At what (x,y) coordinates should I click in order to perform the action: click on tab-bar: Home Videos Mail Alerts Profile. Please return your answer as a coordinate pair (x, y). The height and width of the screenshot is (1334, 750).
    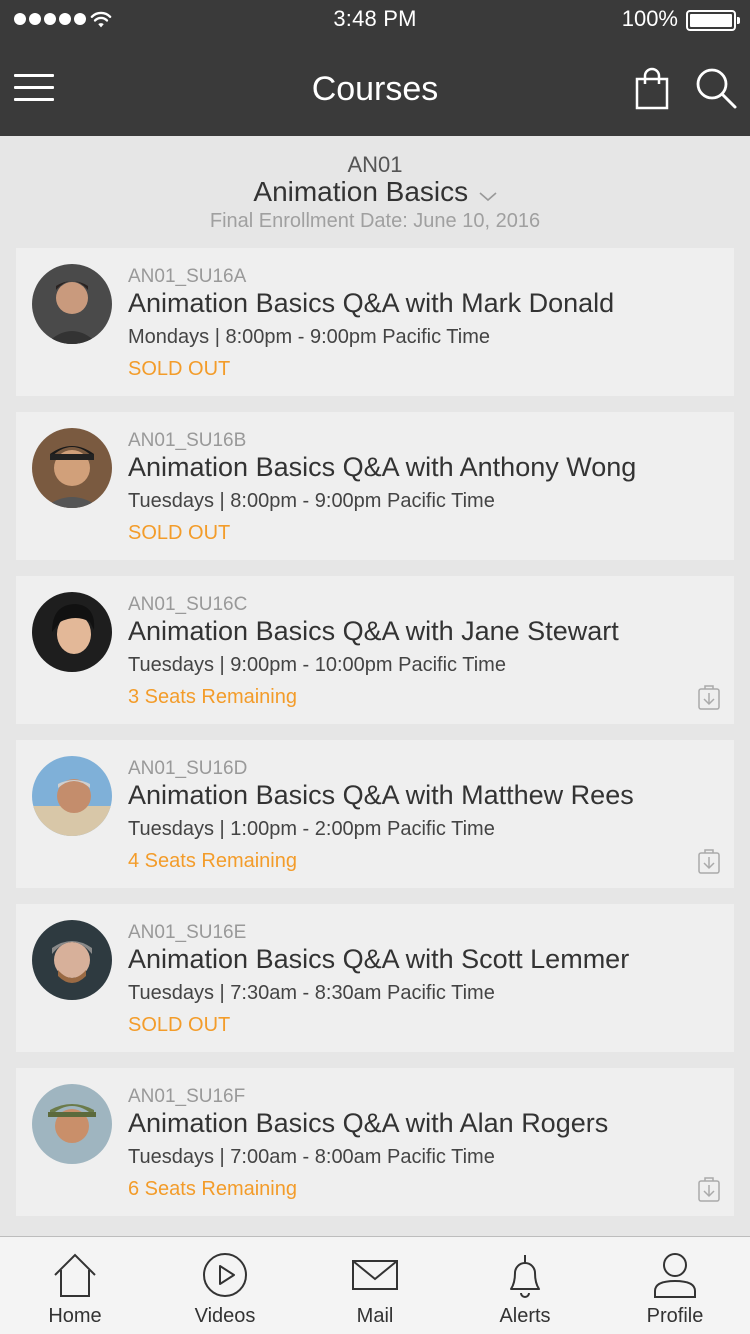
    Looking at the image, I should click on (375, 1285).